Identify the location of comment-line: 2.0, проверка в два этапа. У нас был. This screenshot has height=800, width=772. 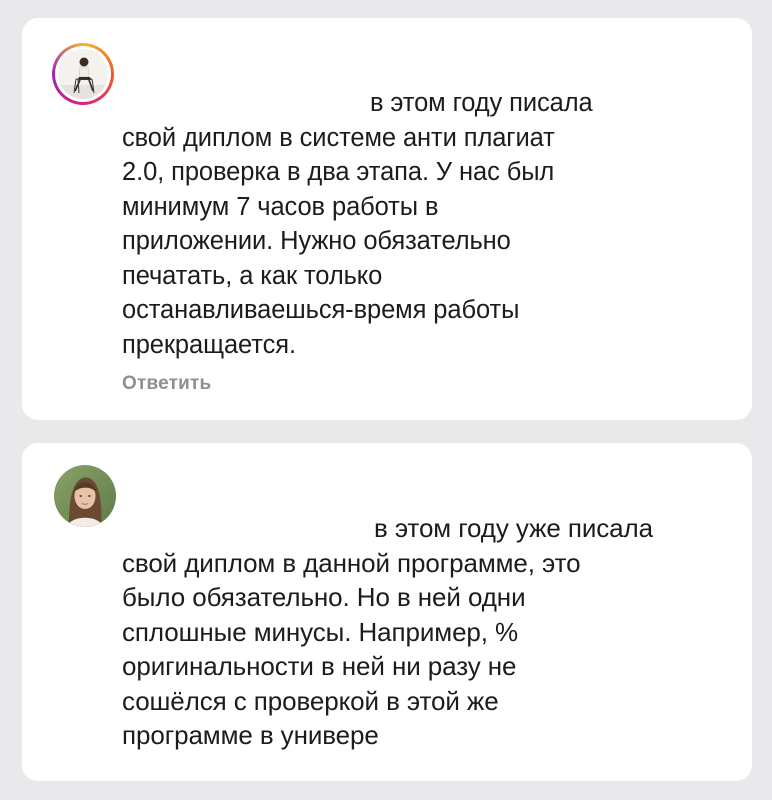
(338, 172).